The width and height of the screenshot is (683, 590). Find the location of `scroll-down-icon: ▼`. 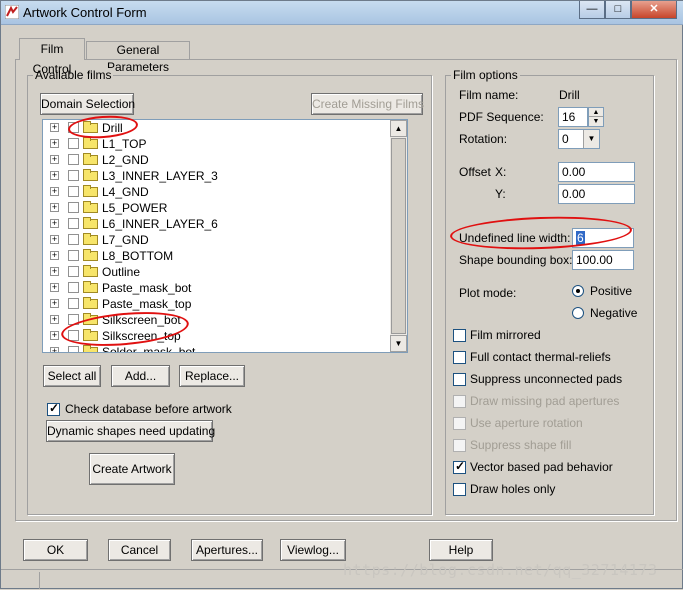

scroll-down-icon: ▼ is located at coordinates (398, 343).